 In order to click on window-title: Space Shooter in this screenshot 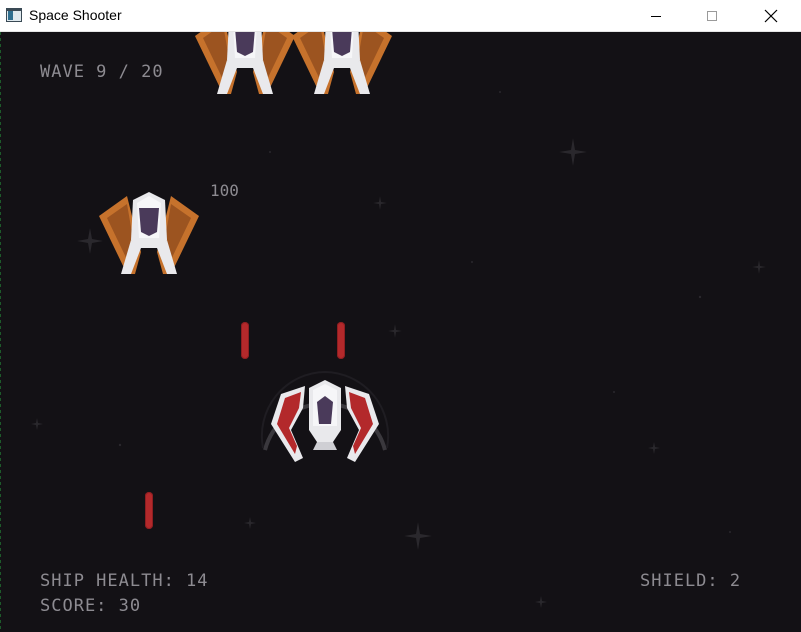, I will do `click(75, 15)`.